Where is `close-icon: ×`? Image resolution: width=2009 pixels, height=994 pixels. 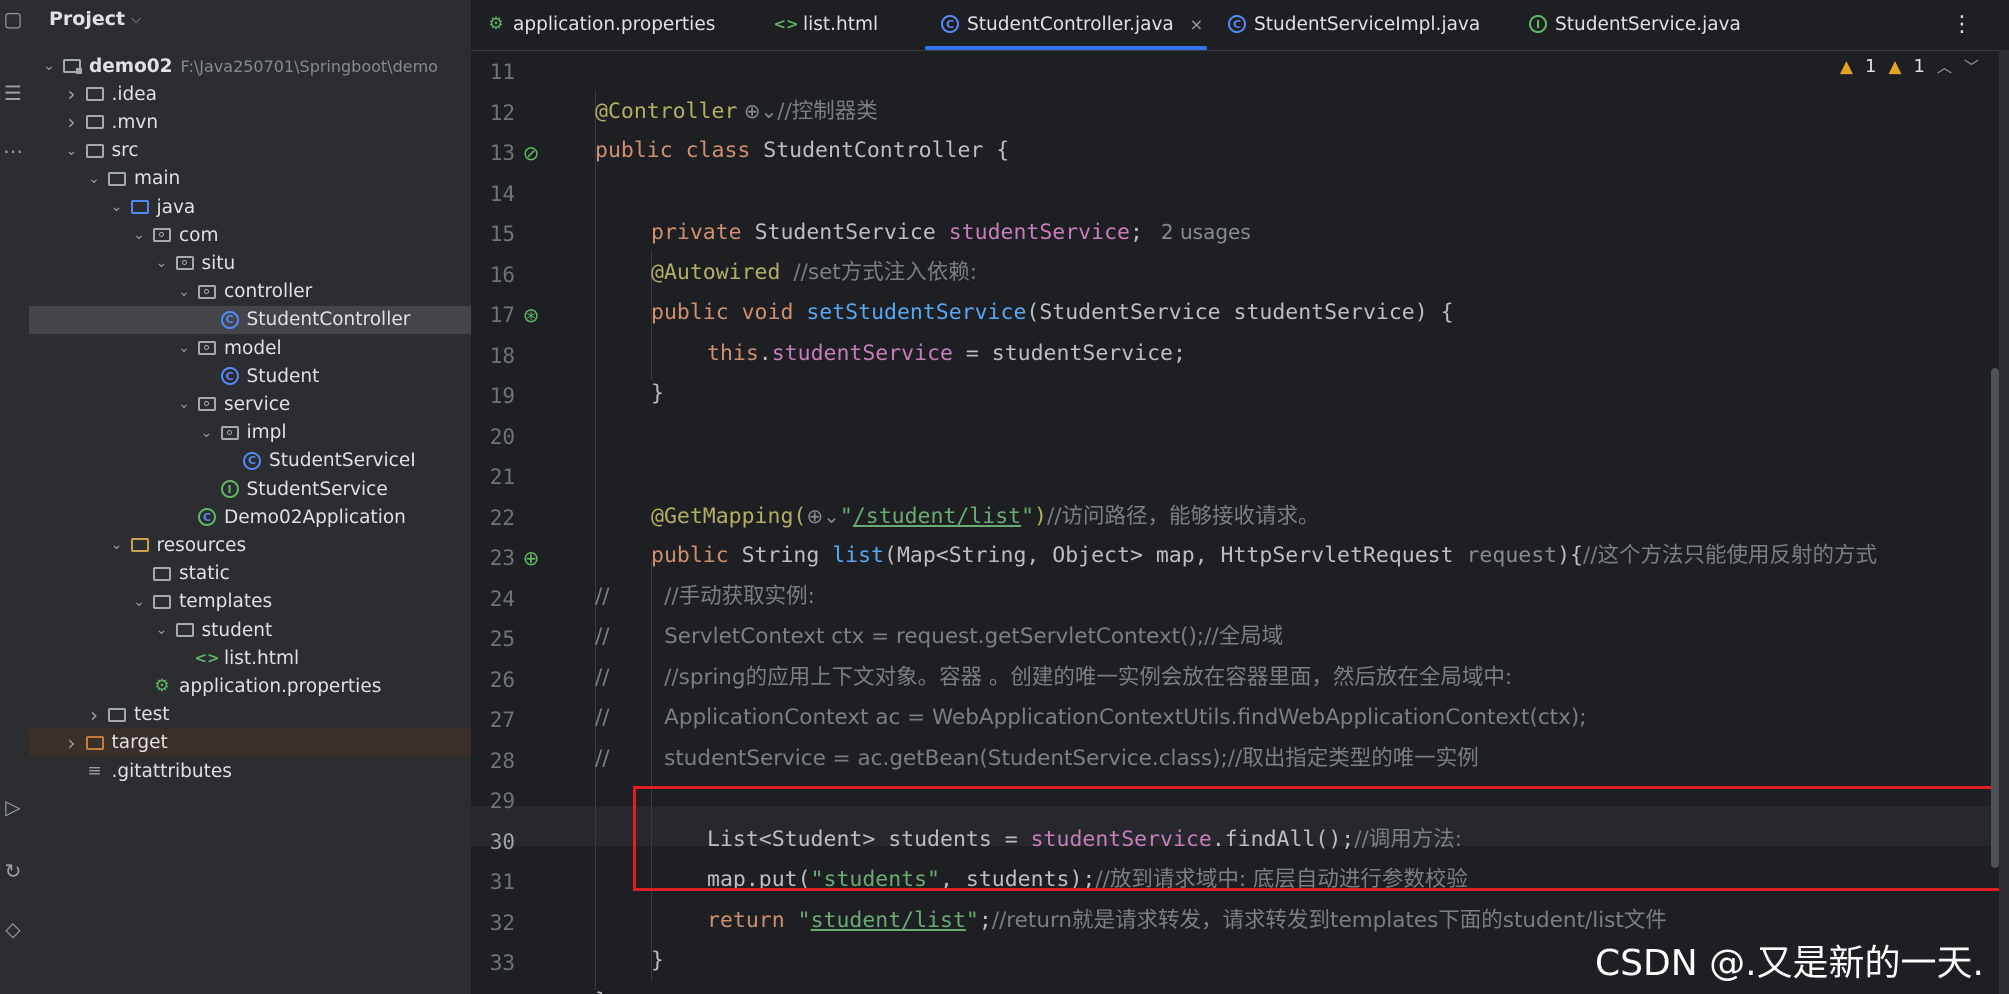 close-icon: × is located at coordinates (1196, 24).